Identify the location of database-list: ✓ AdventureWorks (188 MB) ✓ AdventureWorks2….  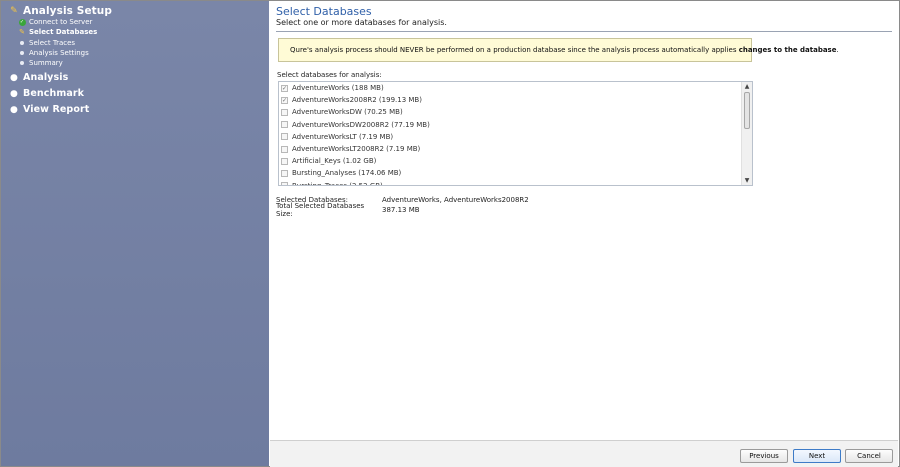
(515, 133).